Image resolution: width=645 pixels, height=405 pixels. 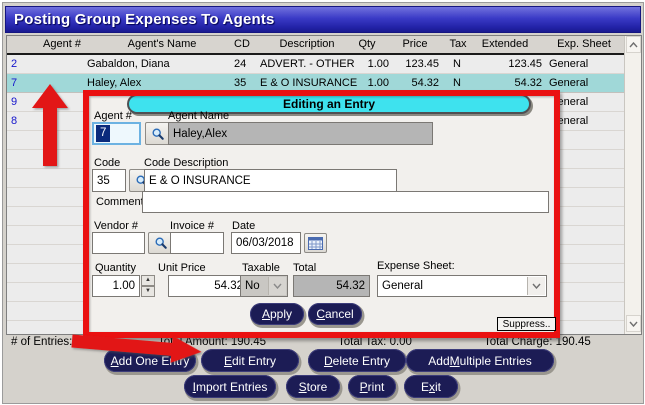 What do you see at coordinates (115, 268) in the screenshot?
I see `quantity-label: Quantity` at bounding box center [115, 268].